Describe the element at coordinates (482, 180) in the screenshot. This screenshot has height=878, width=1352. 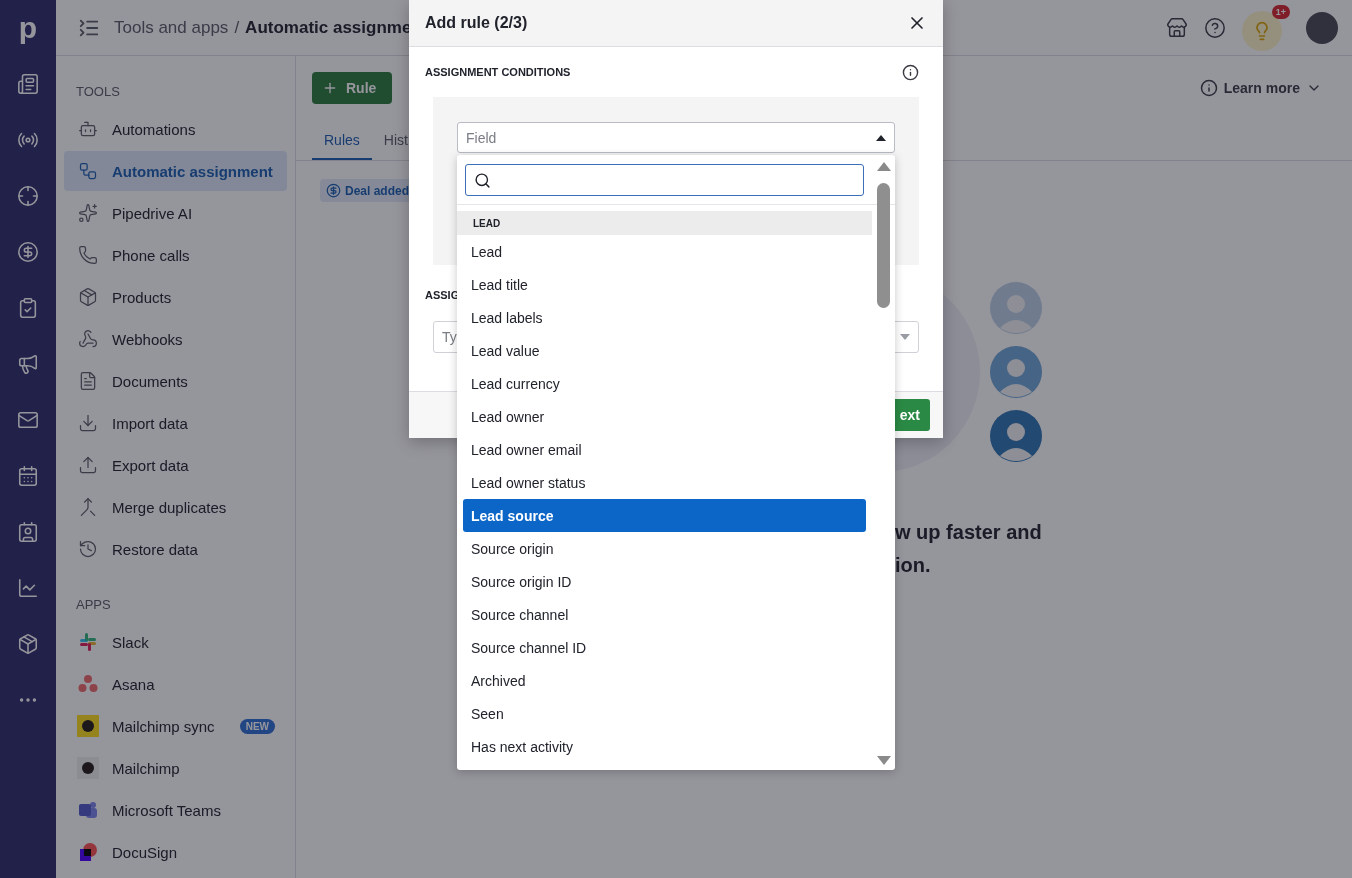
I see `search-icon` at that location.